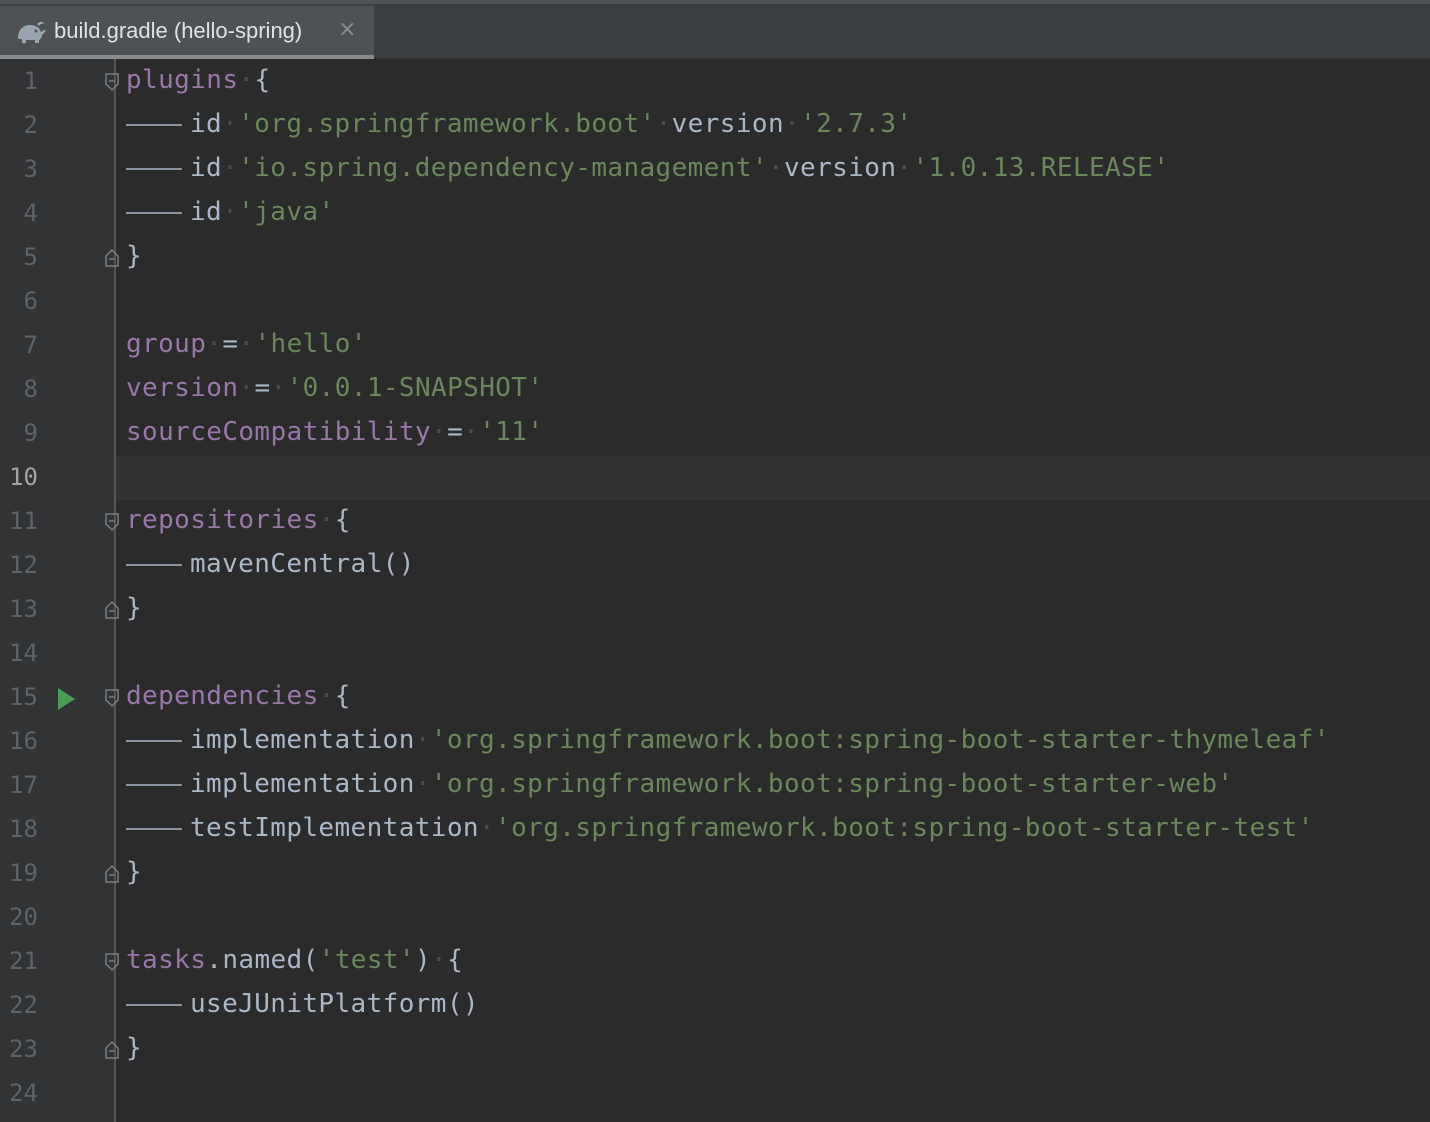 Image resolution: width=1430 pixels, height=1122 pixels. Describe the element at coordinates (23, 1005) in the screenshot. I see `line-number: 22` at that location.